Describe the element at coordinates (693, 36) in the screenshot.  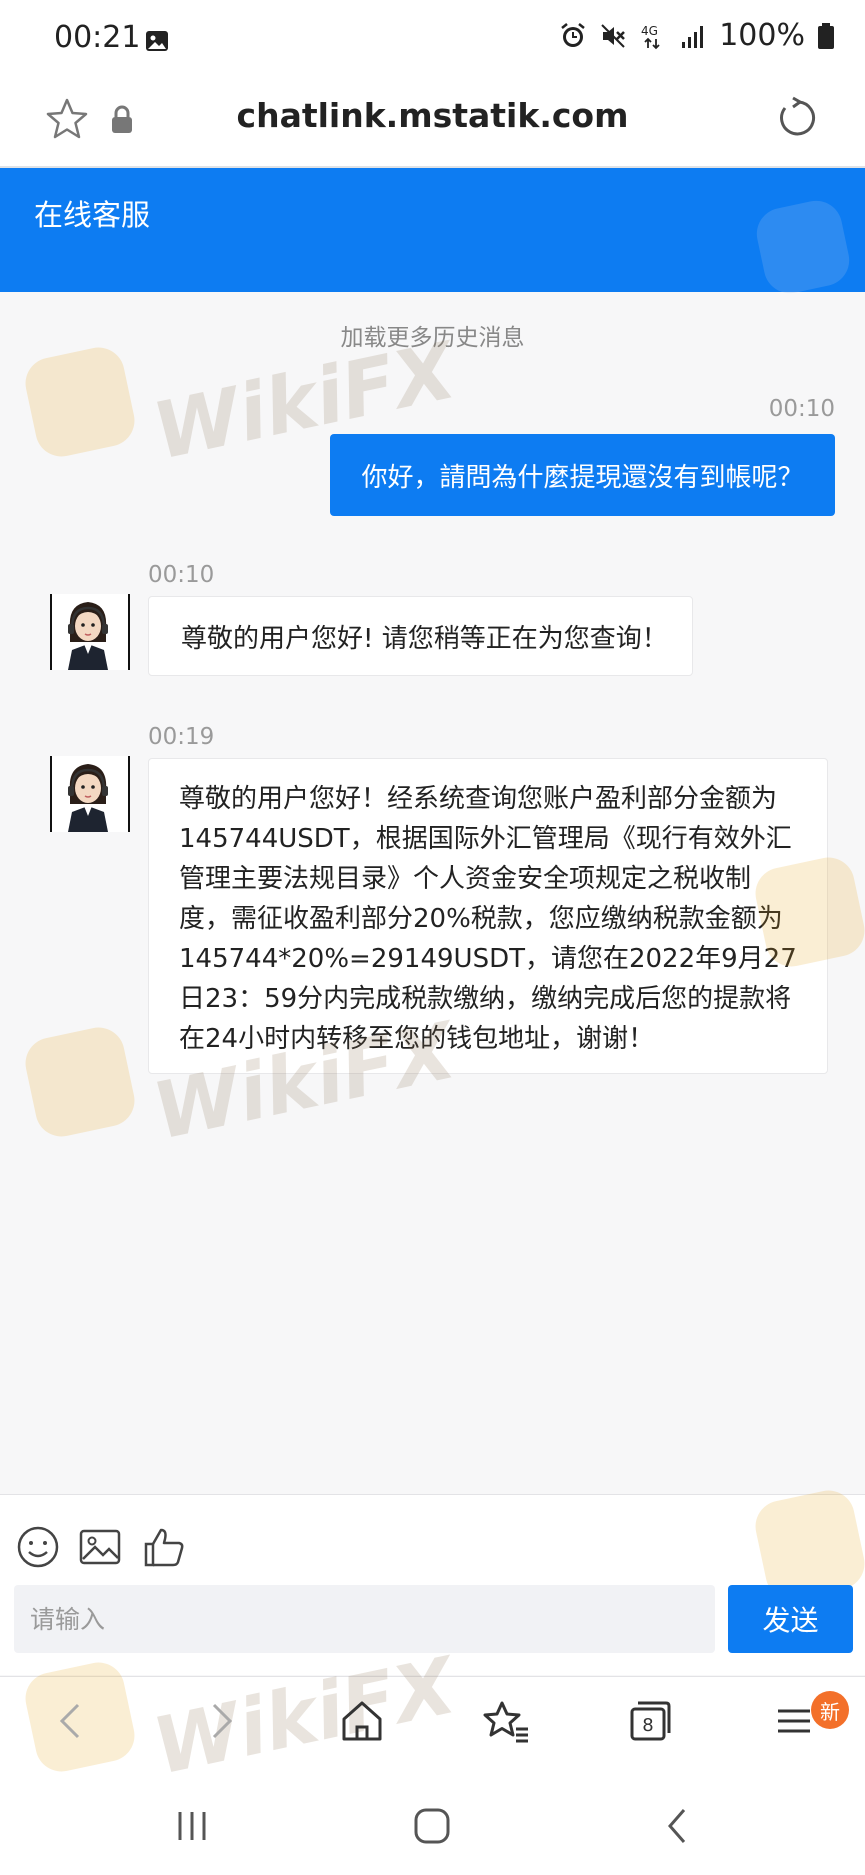
I see `signal-icon` at that location.